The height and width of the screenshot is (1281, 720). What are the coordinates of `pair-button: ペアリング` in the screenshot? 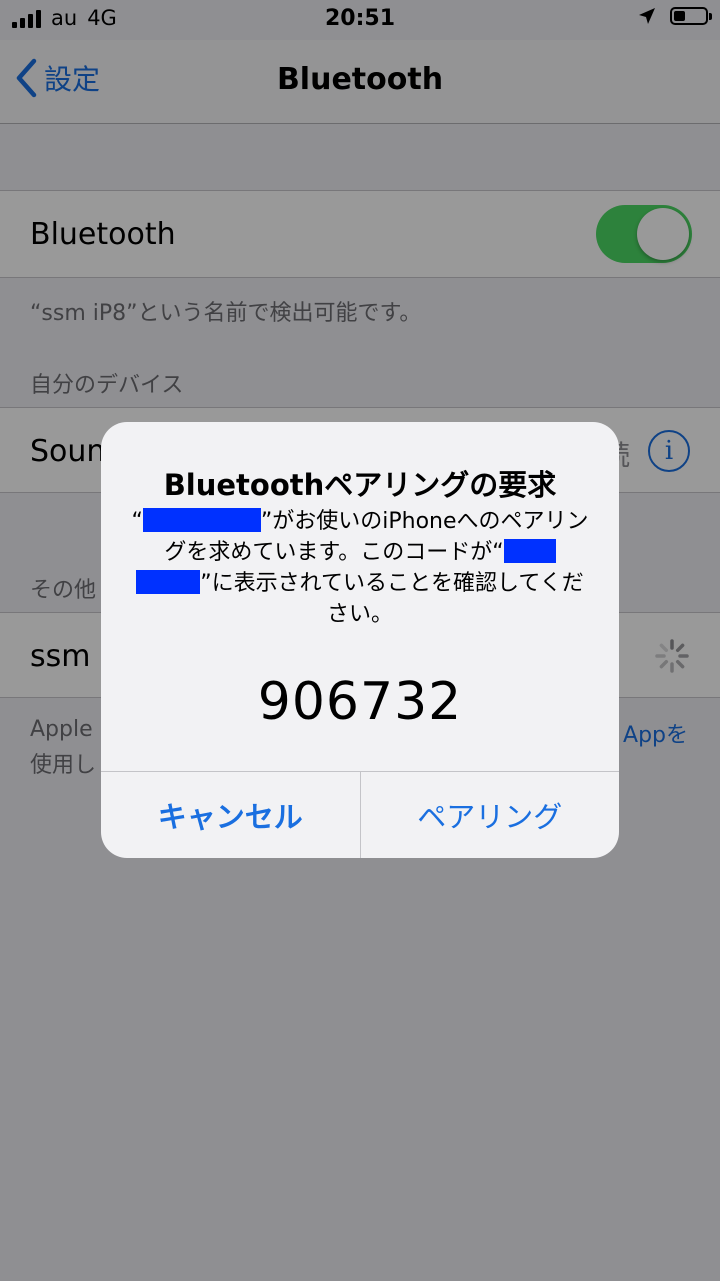 It's located at (489, 815).